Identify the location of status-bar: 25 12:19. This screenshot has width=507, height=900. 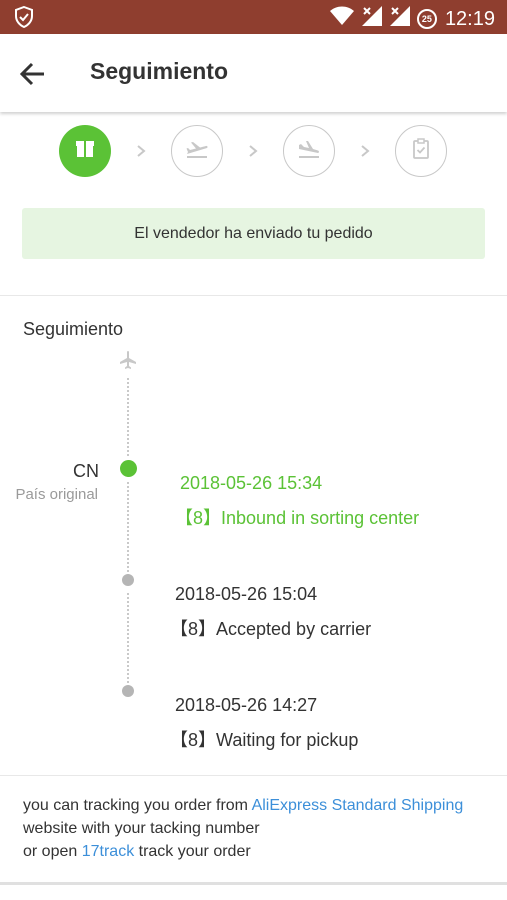
(253, 17).